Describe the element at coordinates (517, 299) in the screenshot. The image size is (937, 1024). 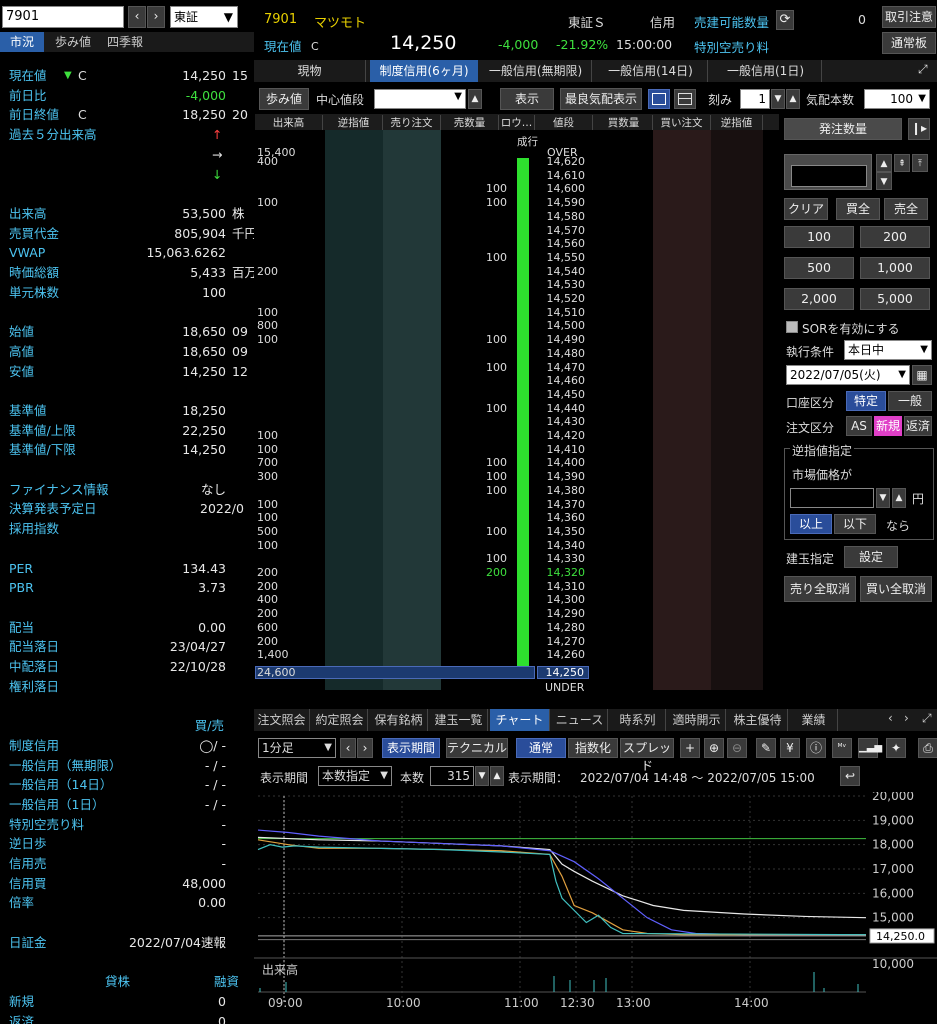
I see `order-book-row: 14,520` at that location.